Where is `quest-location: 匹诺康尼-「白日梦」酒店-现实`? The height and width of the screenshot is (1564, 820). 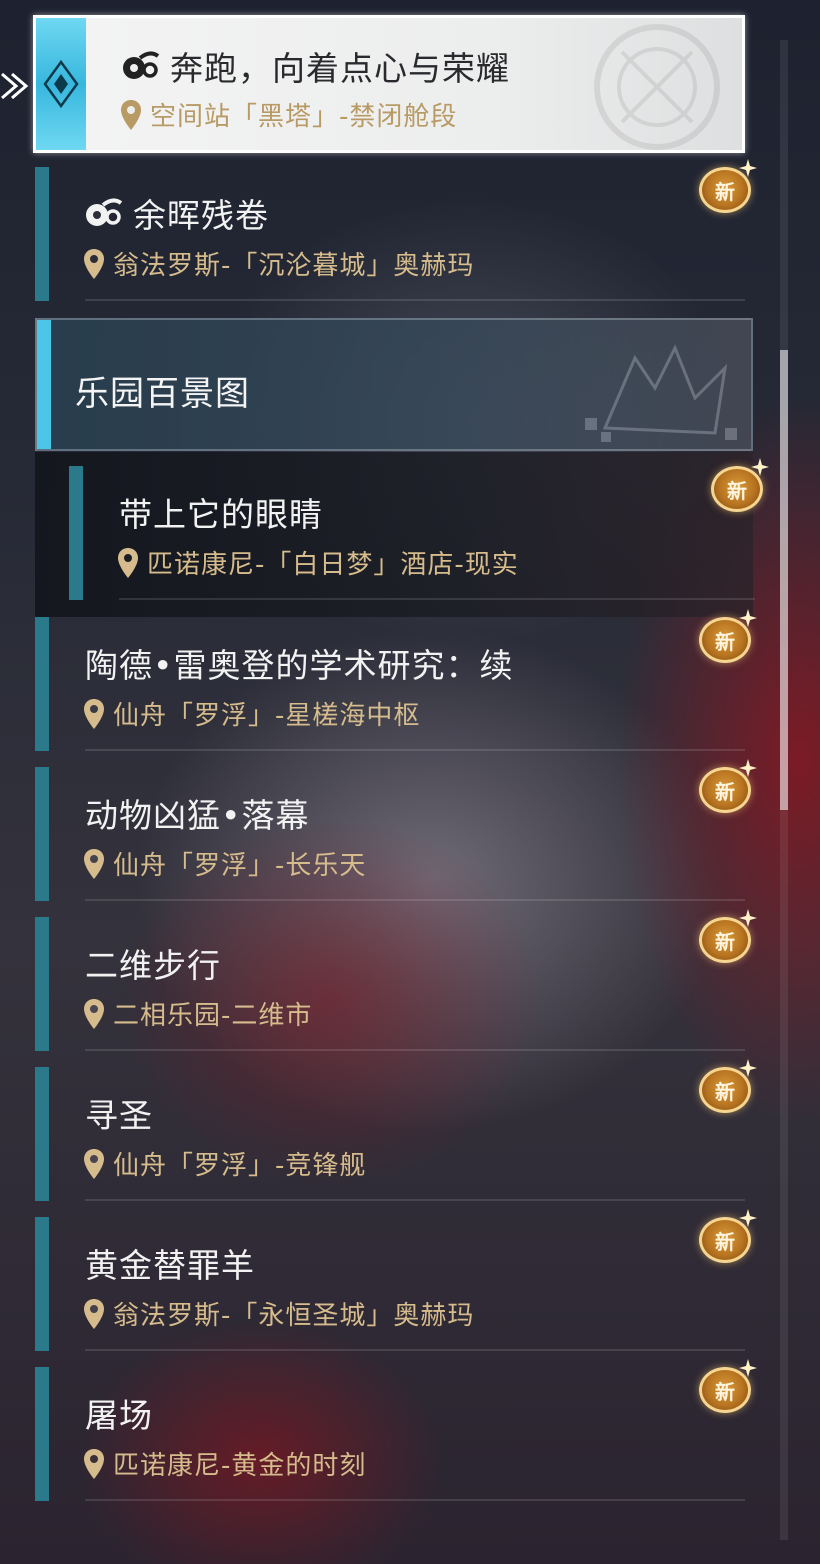
quest-location: 匹诺康尼-「白日梦」酒店-现实 is located at coordinates (333, 565).